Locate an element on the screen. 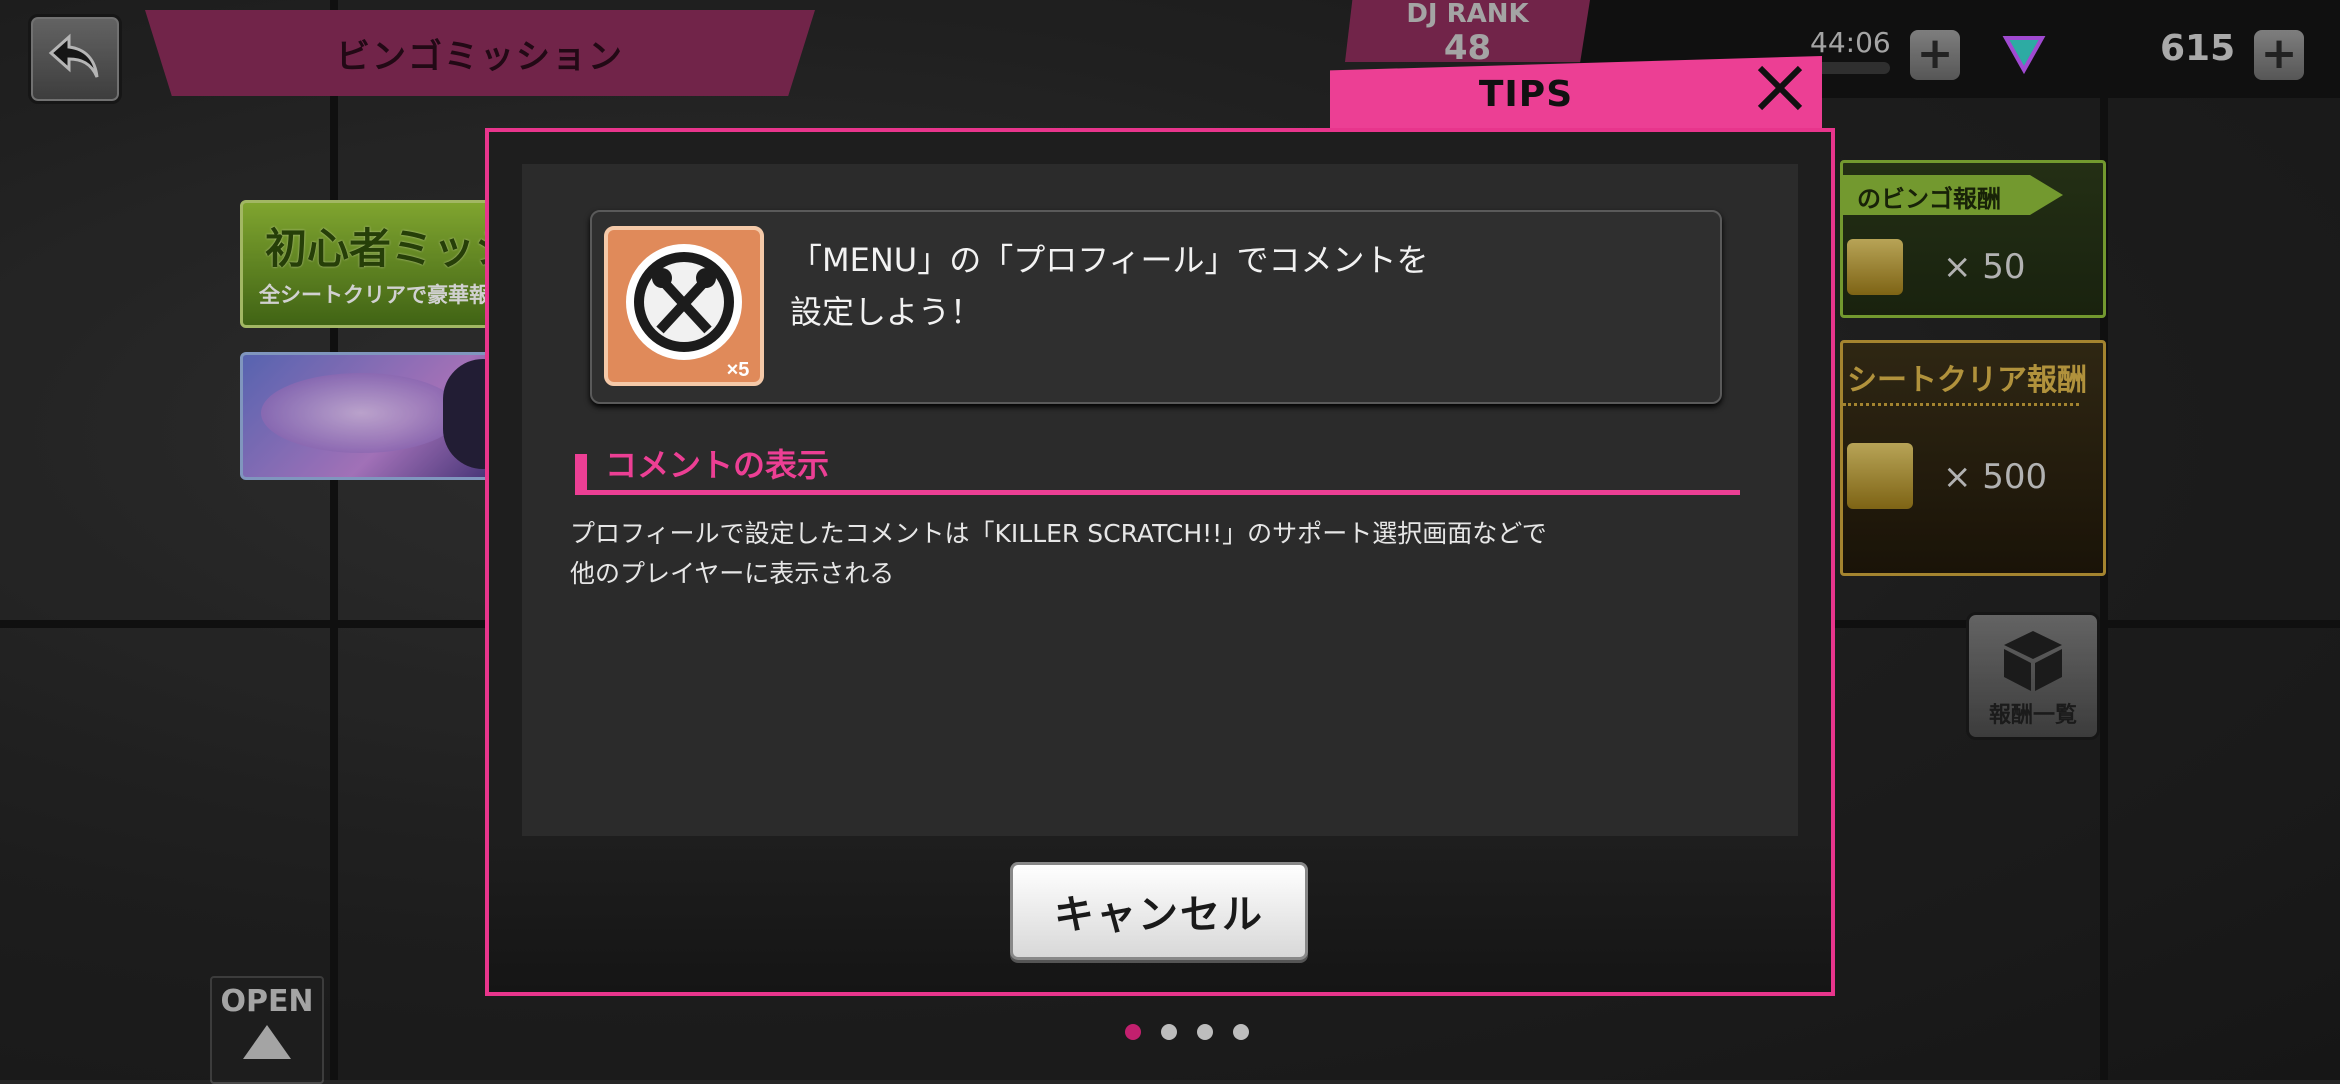  cancel-label: キャンセル is located at coordinates (1159, 915).